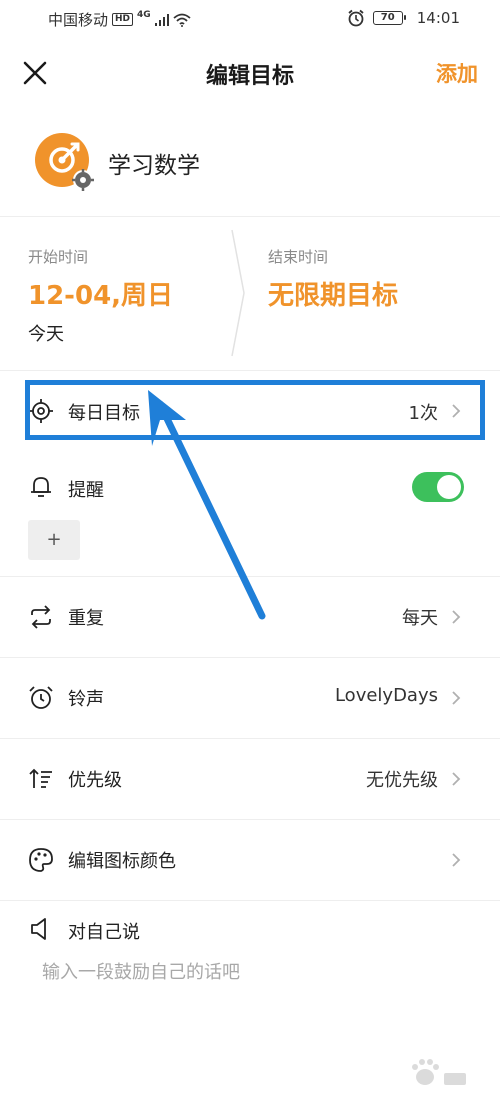 The image size is (500, 1111). Describe the element at coordinates (161, 19) in the screenshot. I see `signal-icon` at that location.